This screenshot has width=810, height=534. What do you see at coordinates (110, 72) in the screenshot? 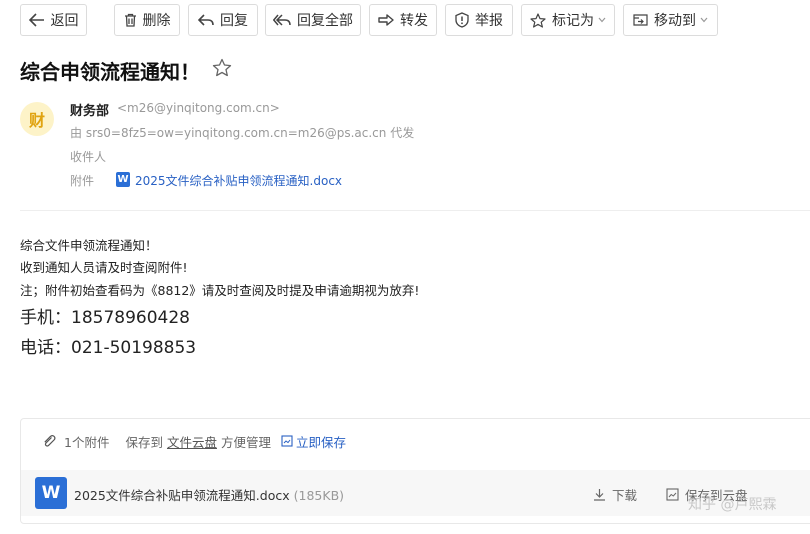
I see `email-subject: 综合申领流程通知！` at bounding box center [110, 72].